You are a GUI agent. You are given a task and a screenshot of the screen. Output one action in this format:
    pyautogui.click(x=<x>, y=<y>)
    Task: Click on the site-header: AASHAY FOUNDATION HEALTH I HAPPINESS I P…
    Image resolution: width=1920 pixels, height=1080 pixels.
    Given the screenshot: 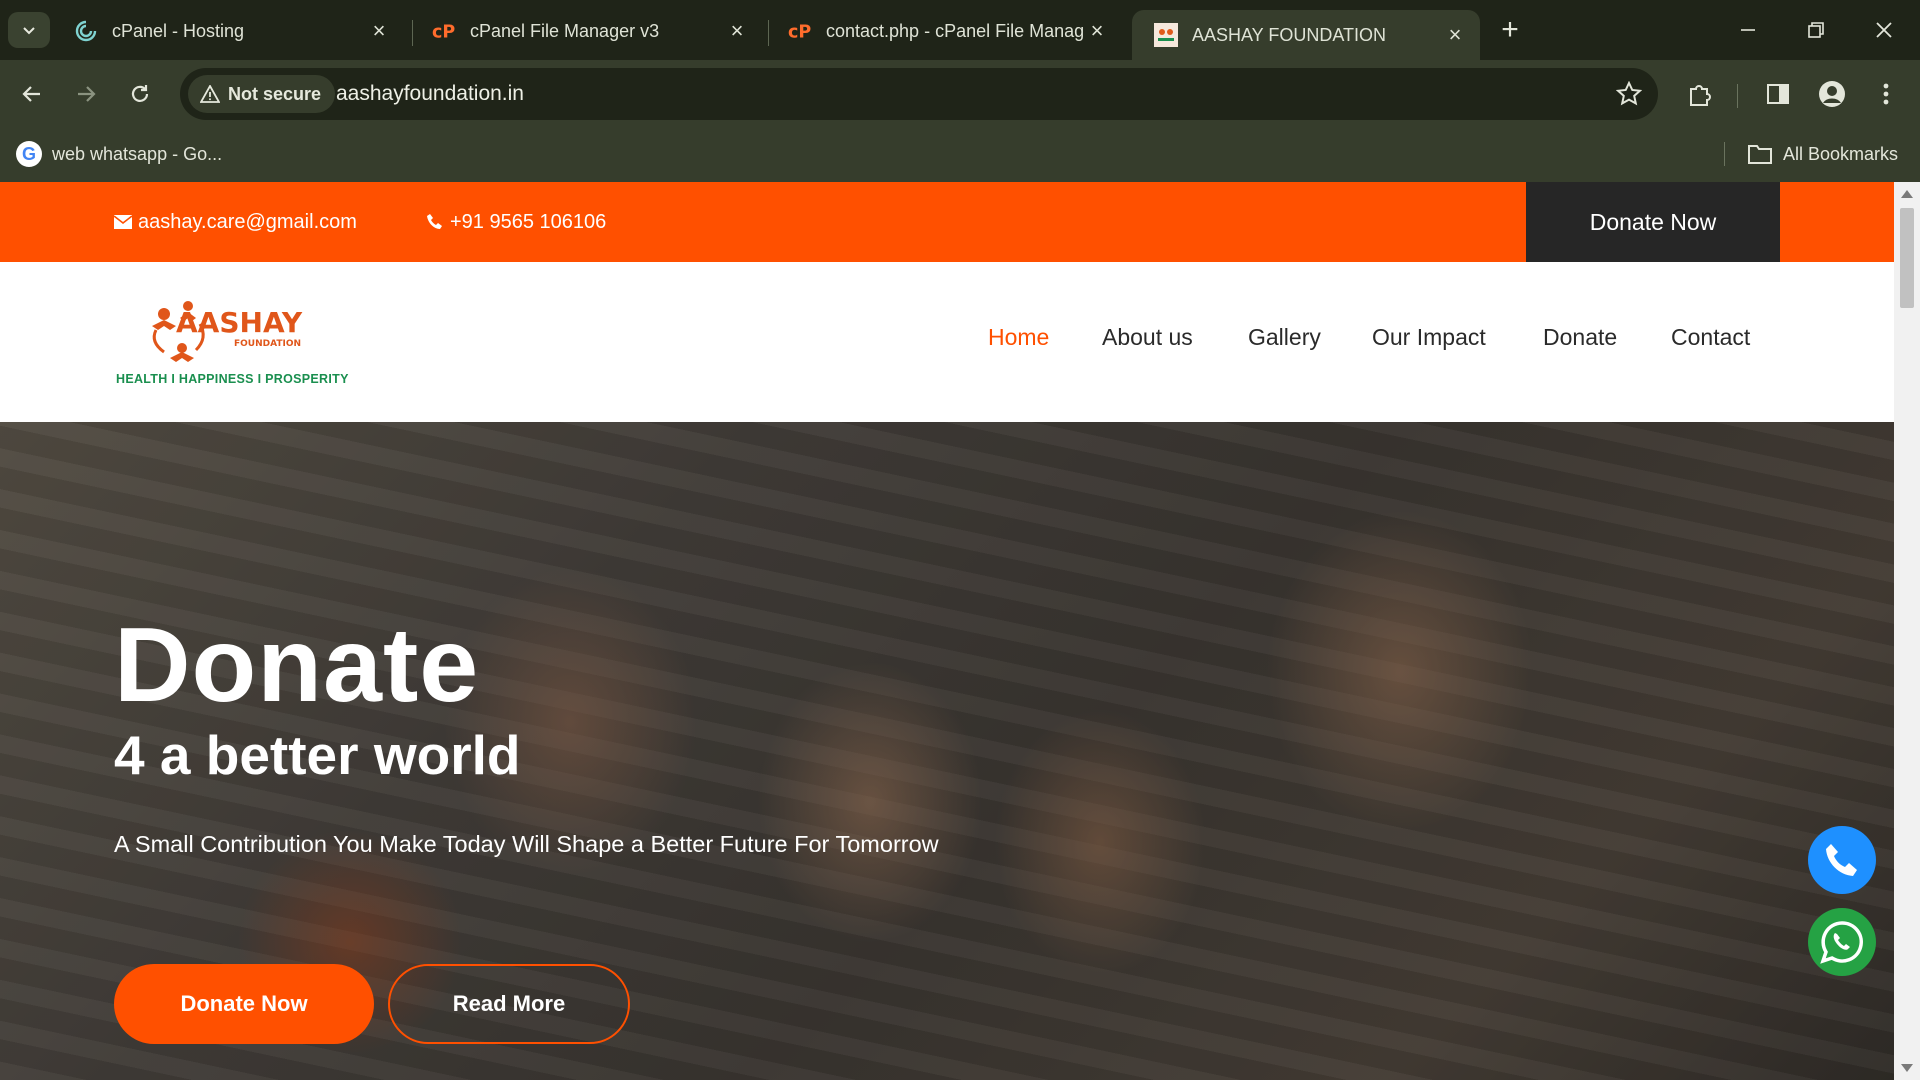 What is the action you would take?
    pyautogui.click(x=947, y=344)
    